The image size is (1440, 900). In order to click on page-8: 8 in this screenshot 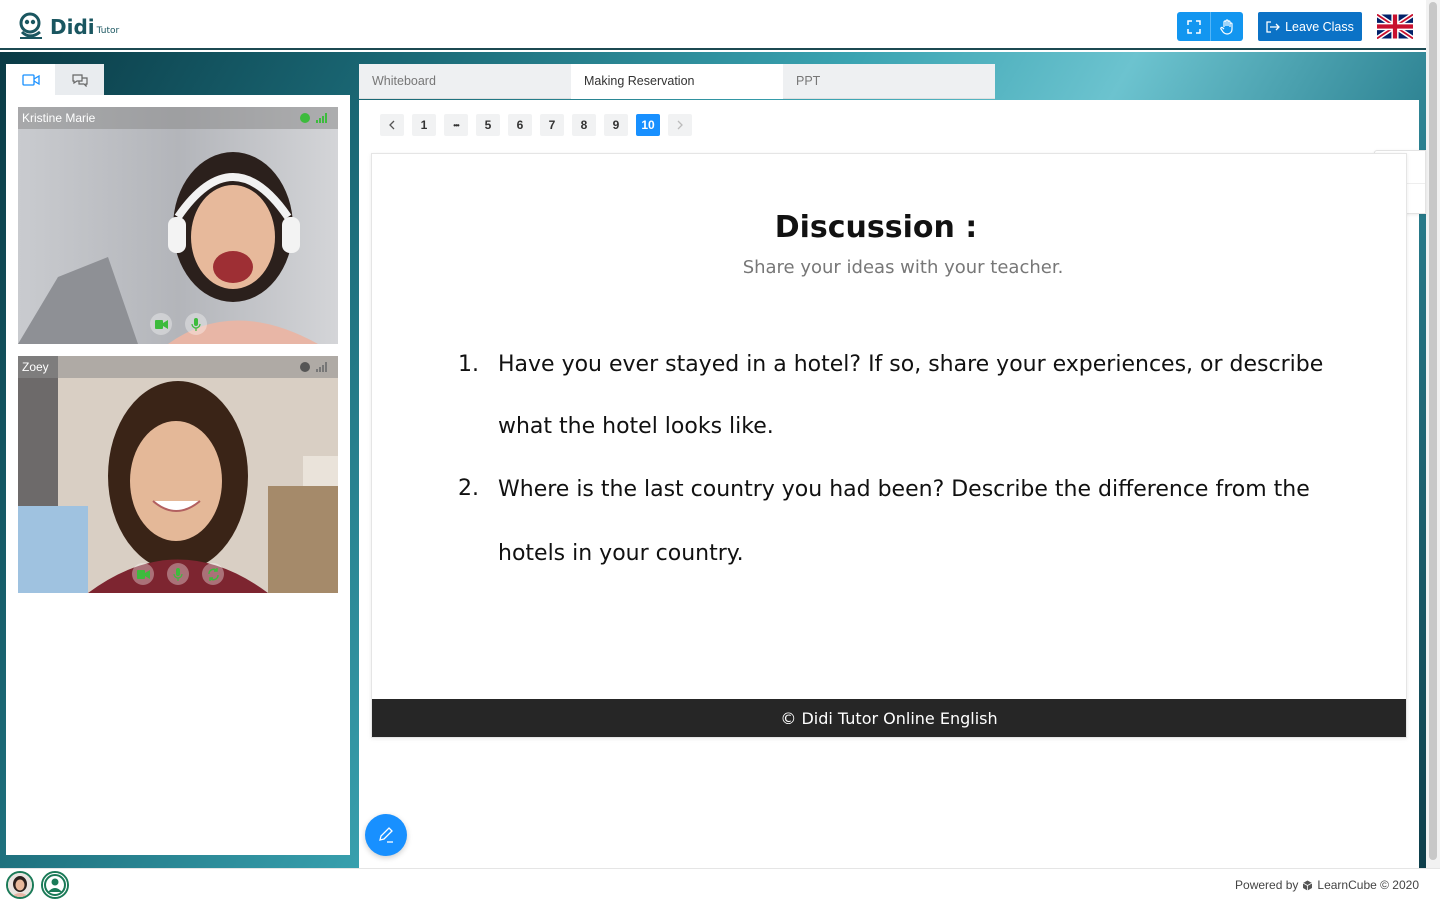, I will do `click(584, 125)`.